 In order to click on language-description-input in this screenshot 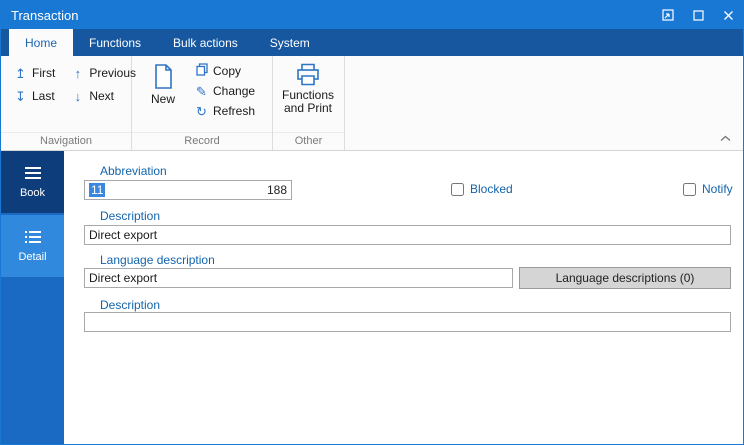, I will do `click(298, 278)`.